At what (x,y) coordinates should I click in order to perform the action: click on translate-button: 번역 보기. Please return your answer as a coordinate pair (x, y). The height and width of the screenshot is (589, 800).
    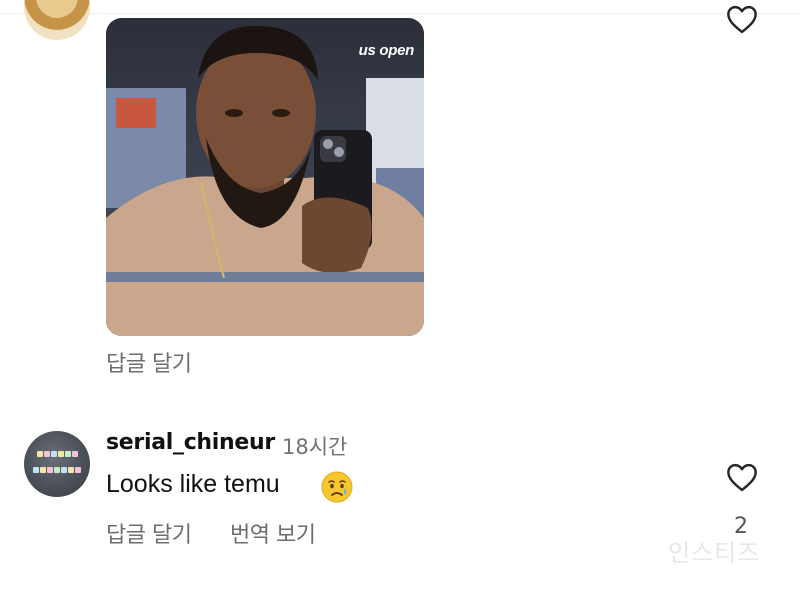
    Looking at the image, I should click on (273, 533).